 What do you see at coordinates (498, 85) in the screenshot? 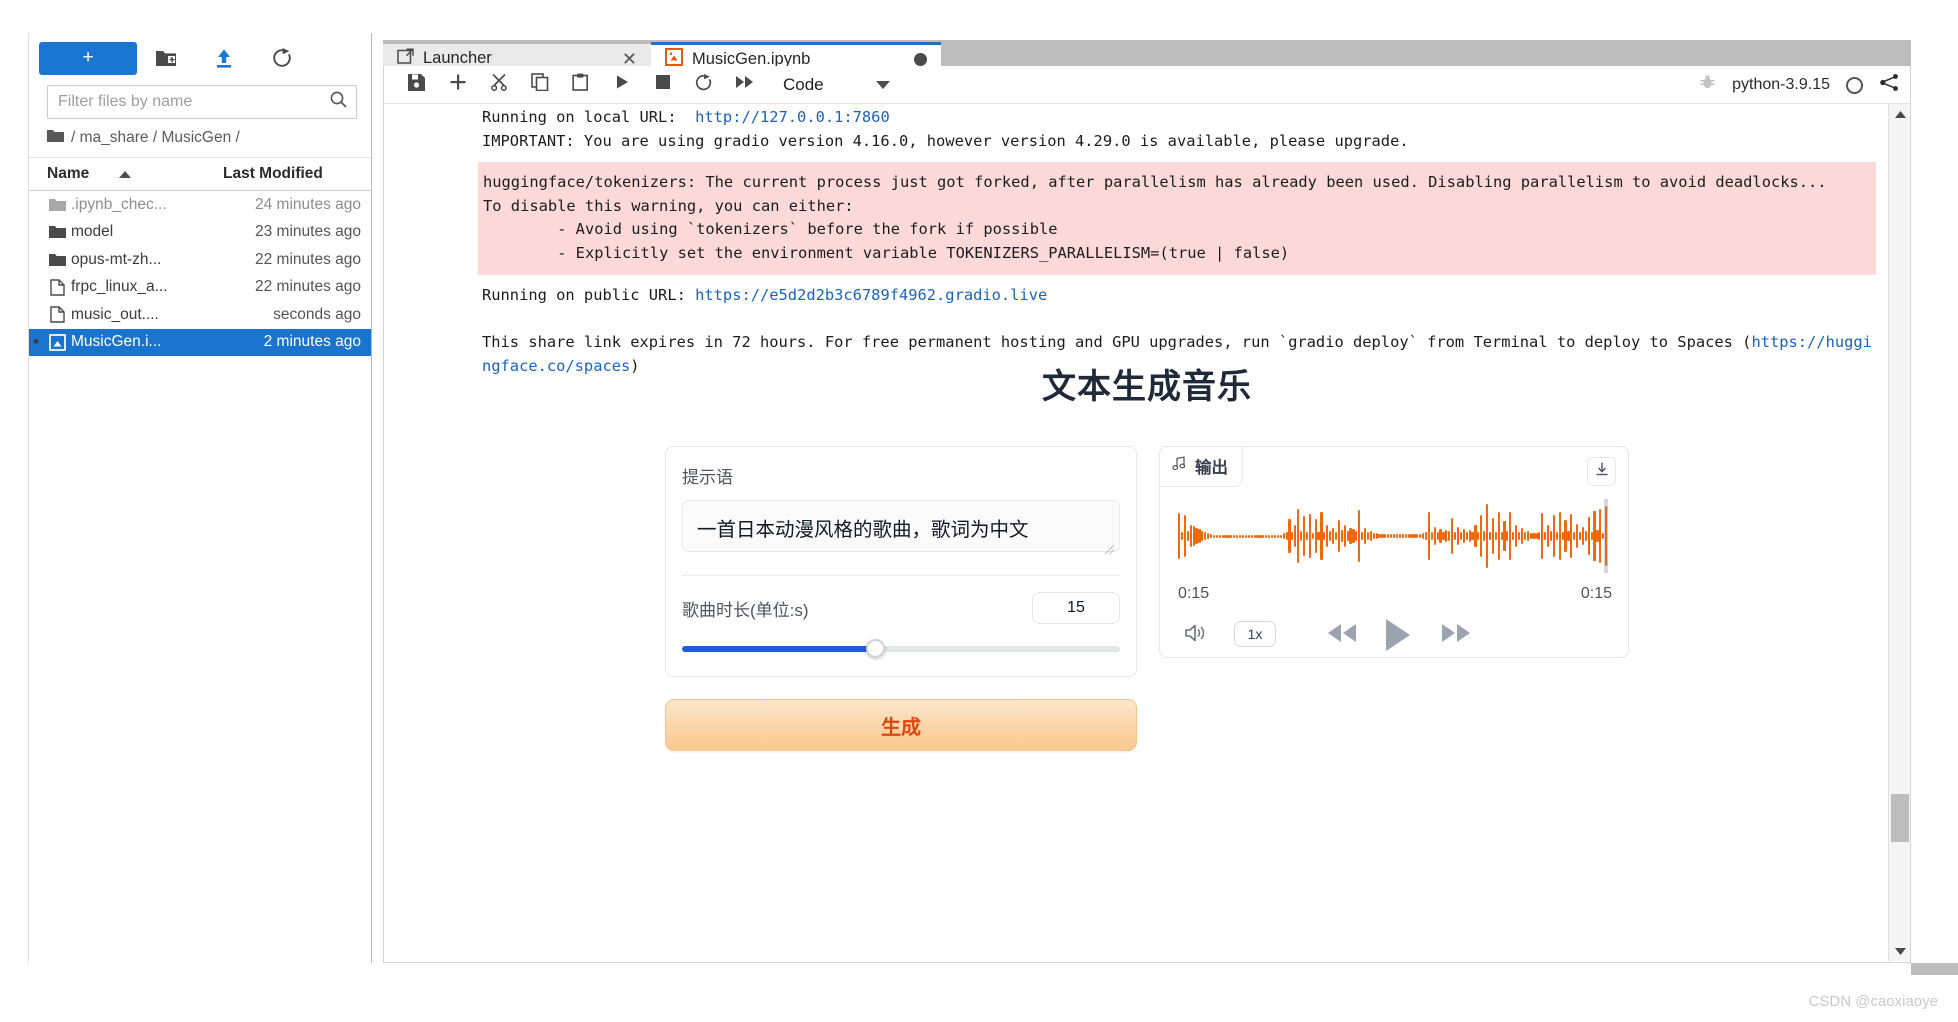
I see `cut-button` at bounding box center [498, 85].